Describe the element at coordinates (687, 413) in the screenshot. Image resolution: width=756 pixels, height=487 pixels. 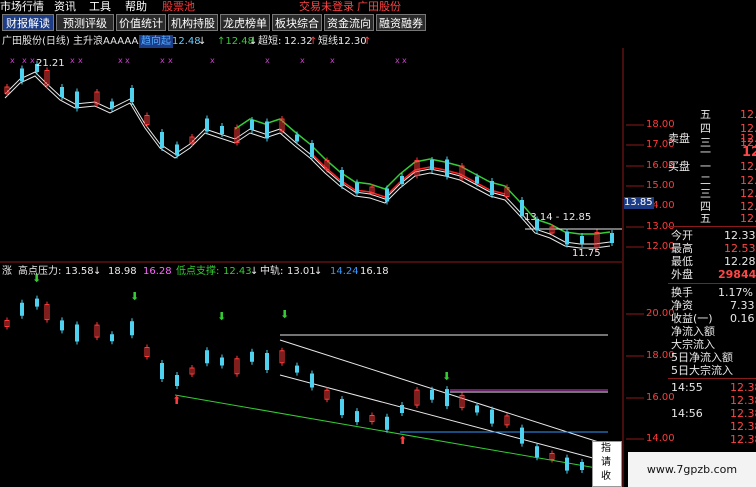
I see `tick-time-3: 14:56` at that location.